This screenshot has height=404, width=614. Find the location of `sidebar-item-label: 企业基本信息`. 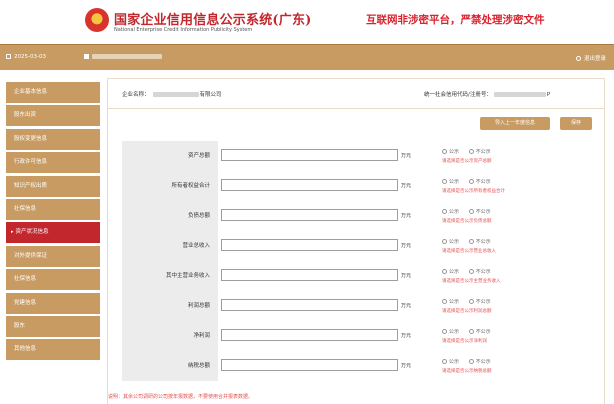

sidebar-item-label: 企业基本信息 is located at coordinates (31, 92).